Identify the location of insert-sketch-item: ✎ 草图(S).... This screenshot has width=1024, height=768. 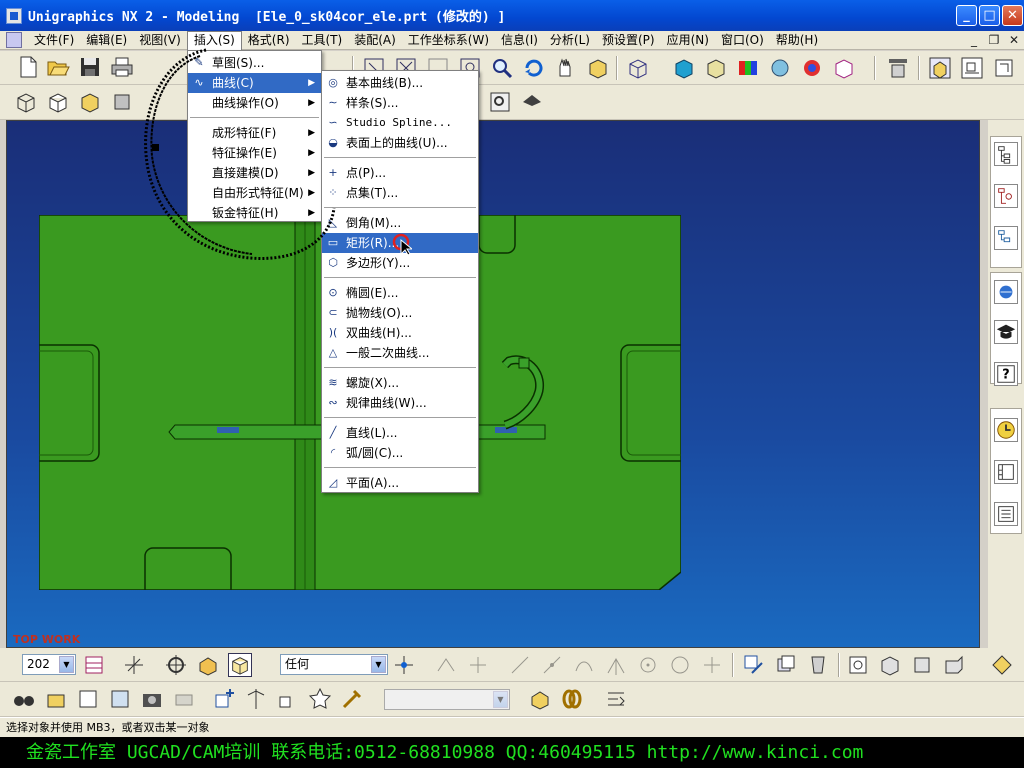
(254, 63).